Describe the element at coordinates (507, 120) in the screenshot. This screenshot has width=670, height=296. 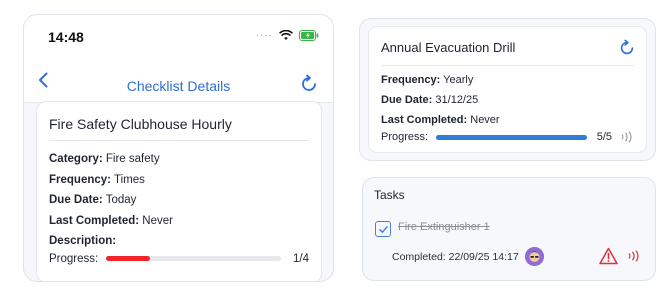
I see `drill-last-completed-row: Last Completed: Never` at that location.